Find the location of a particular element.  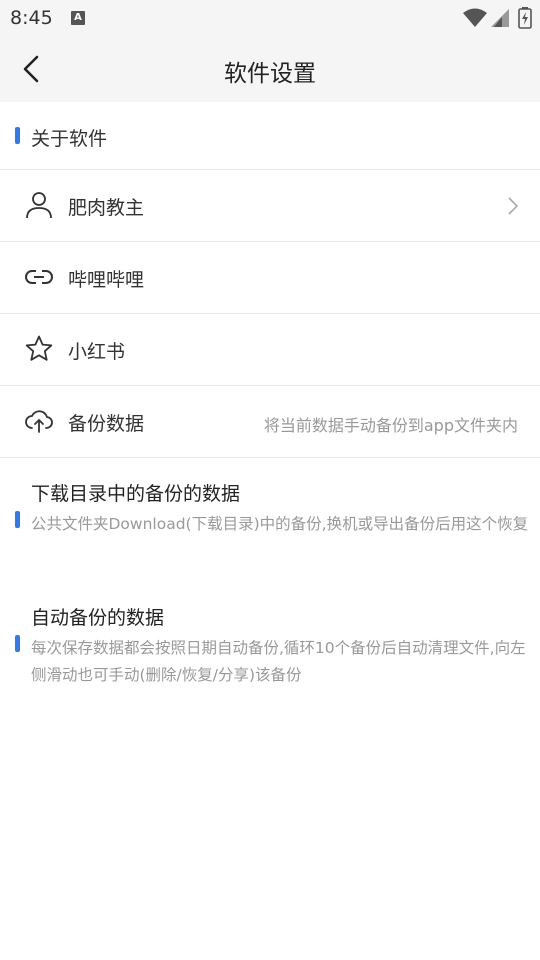

battery-charging-icon is located at coordinates (525, 18).